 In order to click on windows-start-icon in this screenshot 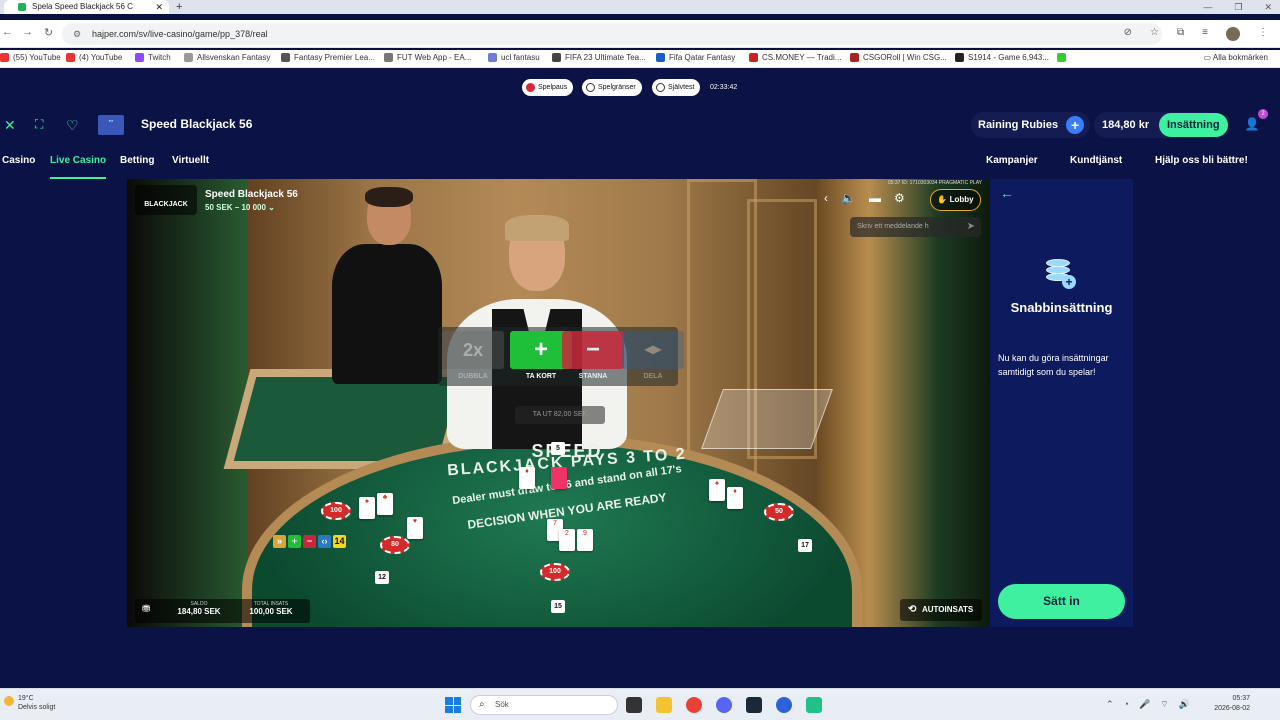, I will do `click(453, 705)`.